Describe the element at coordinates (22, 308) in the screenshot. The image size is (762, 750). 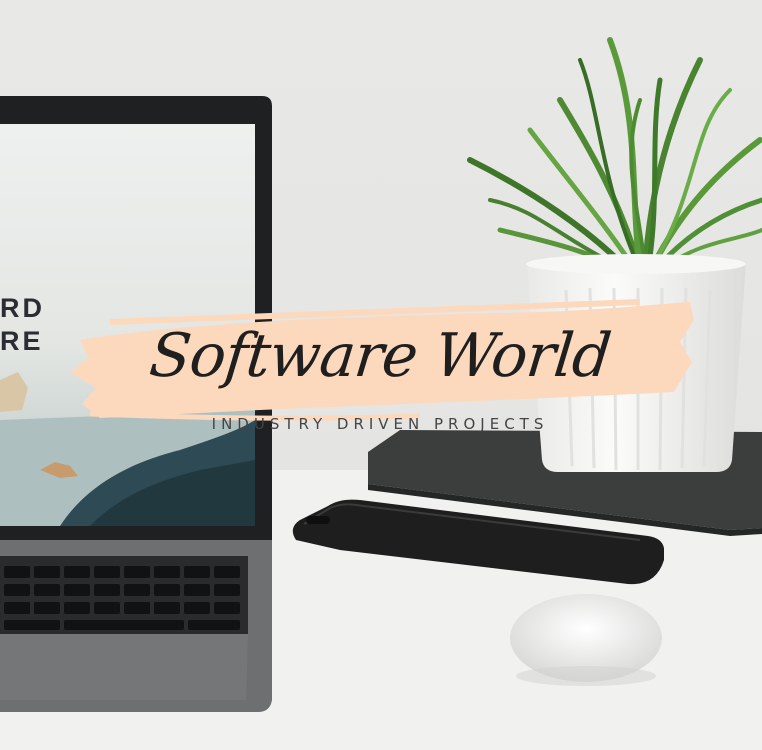
I see `screen-text-line-1: RD` at that location.